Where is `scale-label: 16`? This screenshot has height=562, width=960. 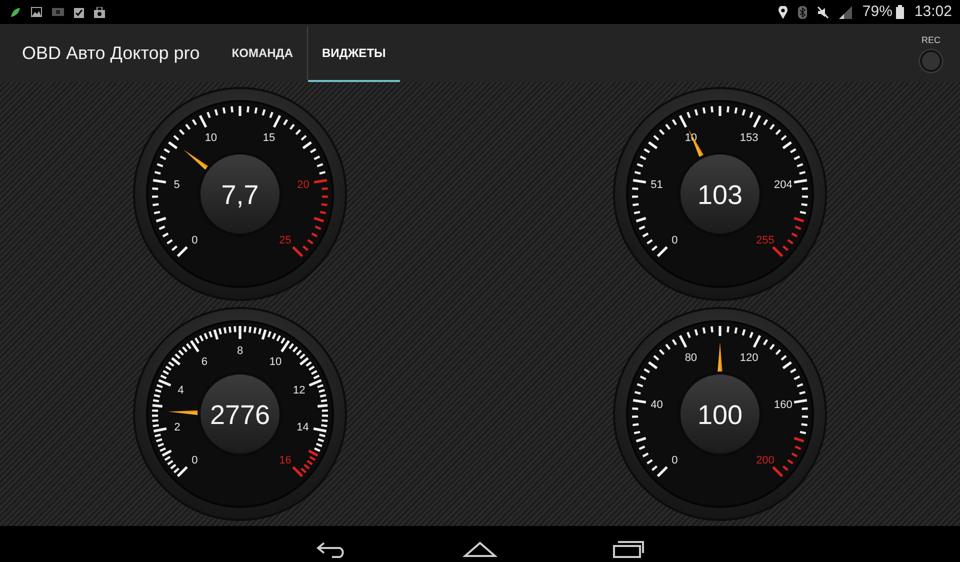 scale-label: 16 is located at coordinates (285, 460).